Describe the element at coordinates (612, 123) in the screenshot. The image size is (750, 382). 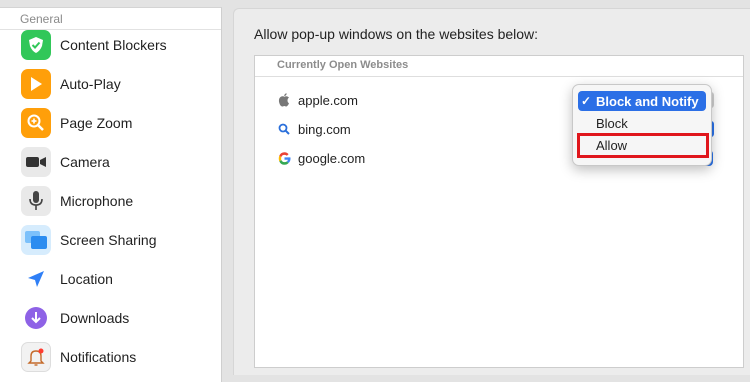
I see `menu-option-label: Block` at that location.